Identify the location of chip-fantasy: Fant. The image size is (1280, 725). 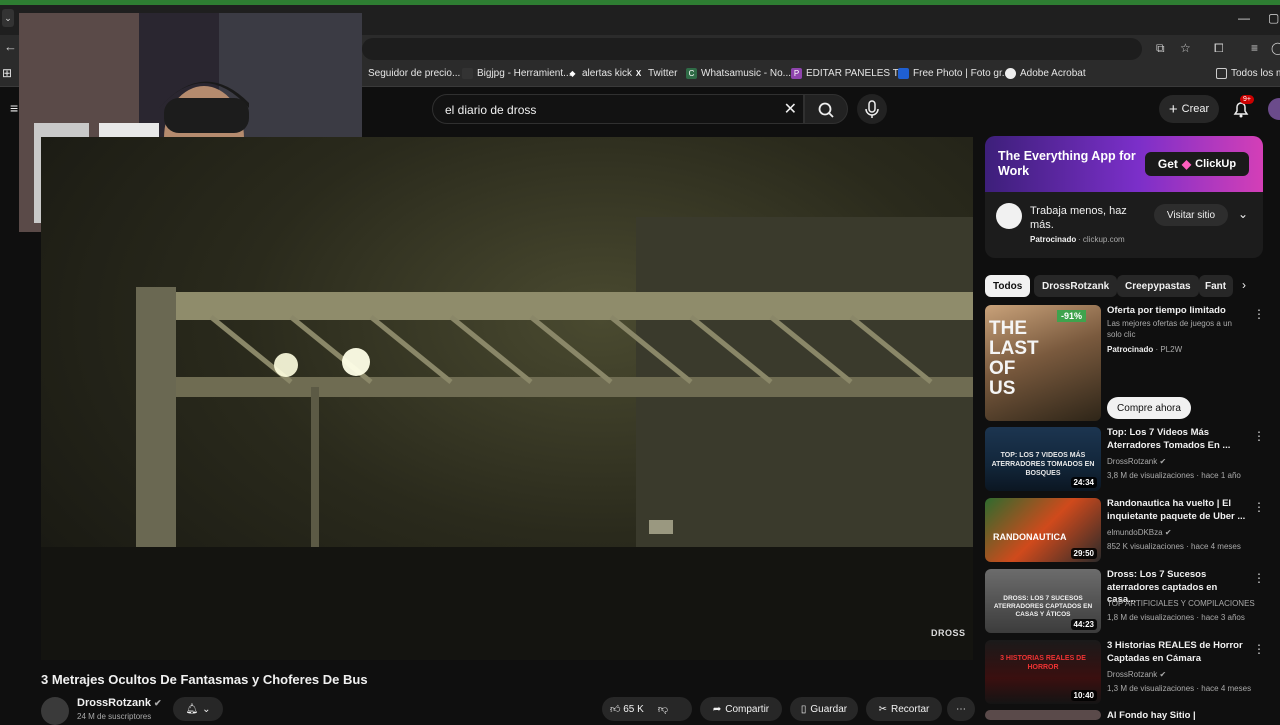
(1216, 286).